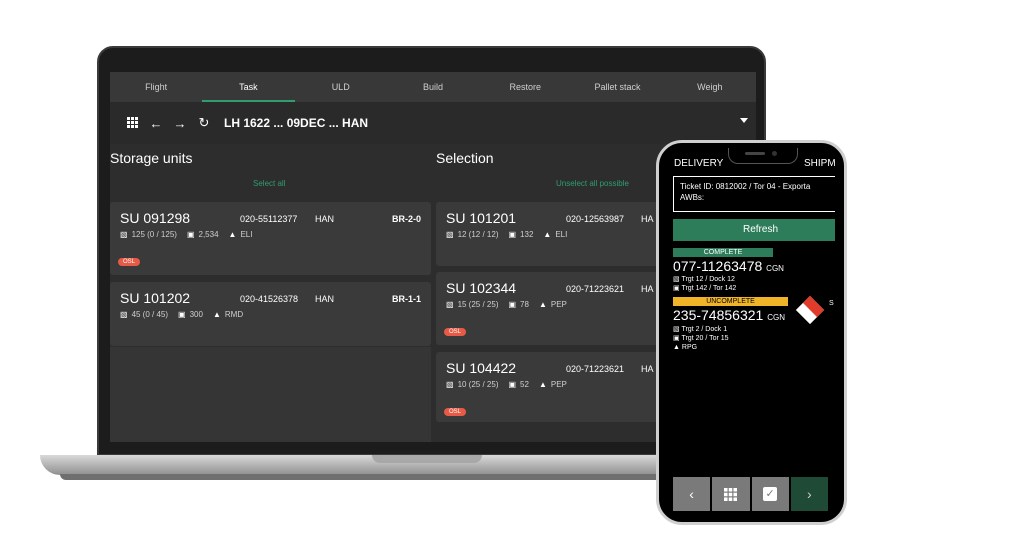 Image resolution: width=1020 pixels, height=550 pixels. Describe the element at coordinates (270, 394) in the screenshot. I see `storage-empty-area` at that location.